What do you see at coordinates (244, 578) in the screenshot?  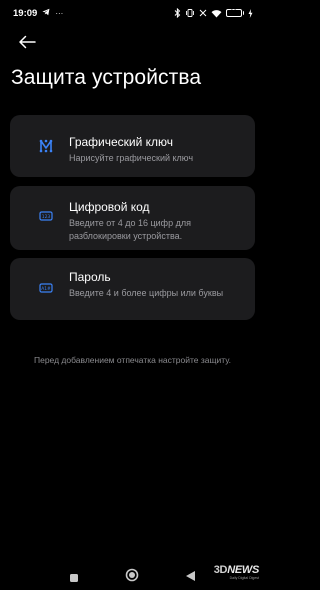 I see `watermark-tagline: Daily Digital Digest` at bounding box center [244, 578].